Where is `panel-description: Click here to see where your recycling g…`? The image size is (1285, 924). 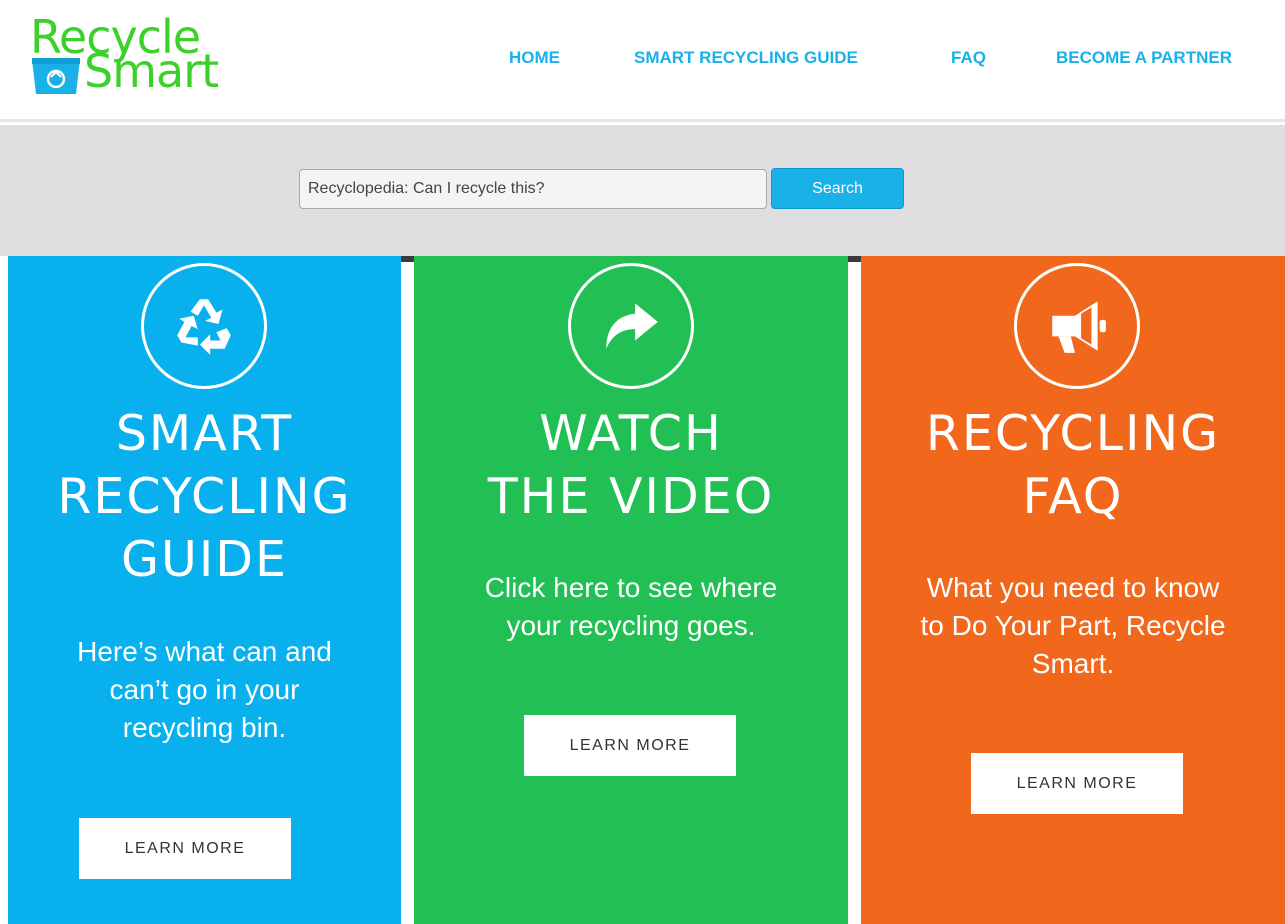 panel-description: Click here to see where your recycling g… is located at coordinates (631, 606).